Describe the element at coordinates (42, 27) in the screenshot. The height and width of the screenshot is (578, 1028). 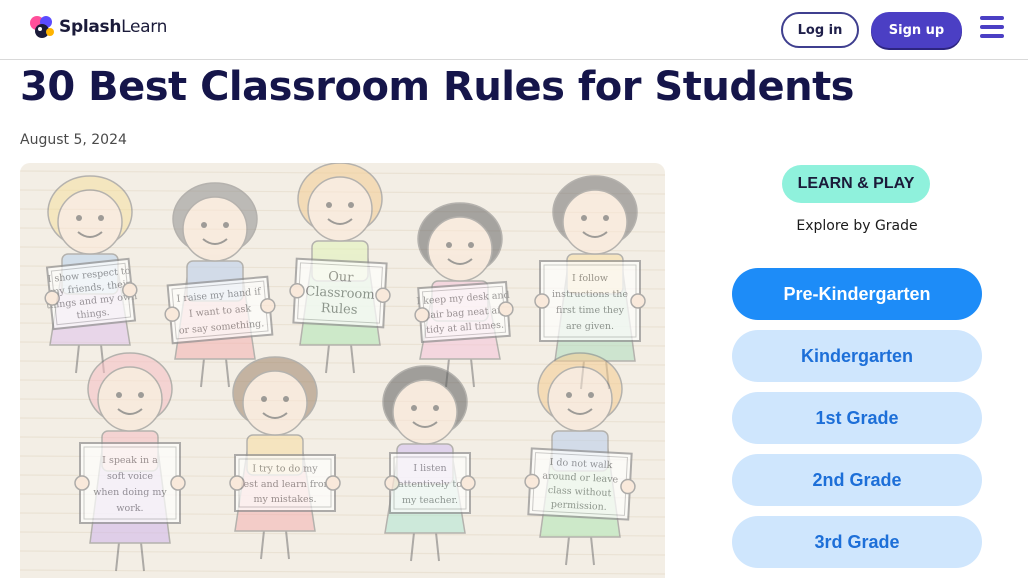
I see `splashlearn-logo-icon` at that location.